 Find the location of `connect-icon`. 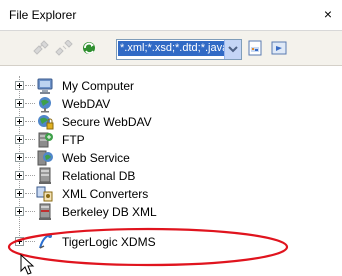

connect-icon is located at coordinates (41, 48).